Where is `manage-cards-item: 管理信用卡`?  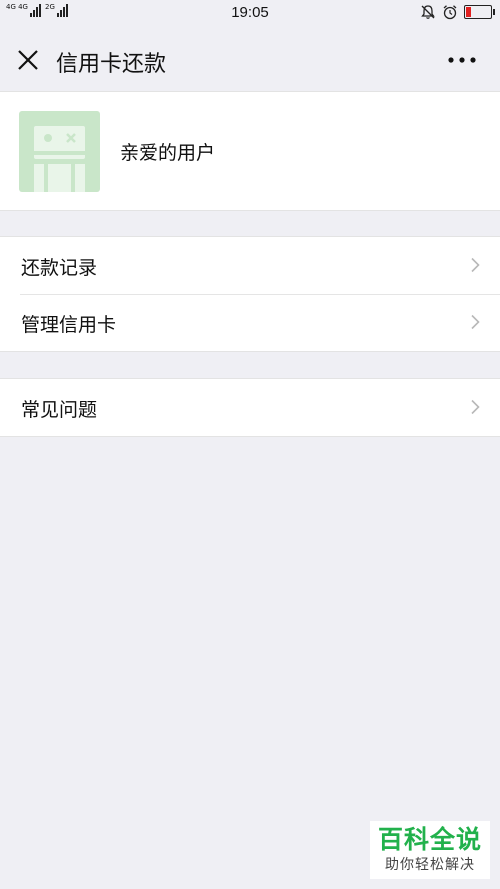
manage-cards-item: 管理信用卡 is located at coordinates (250, 322).